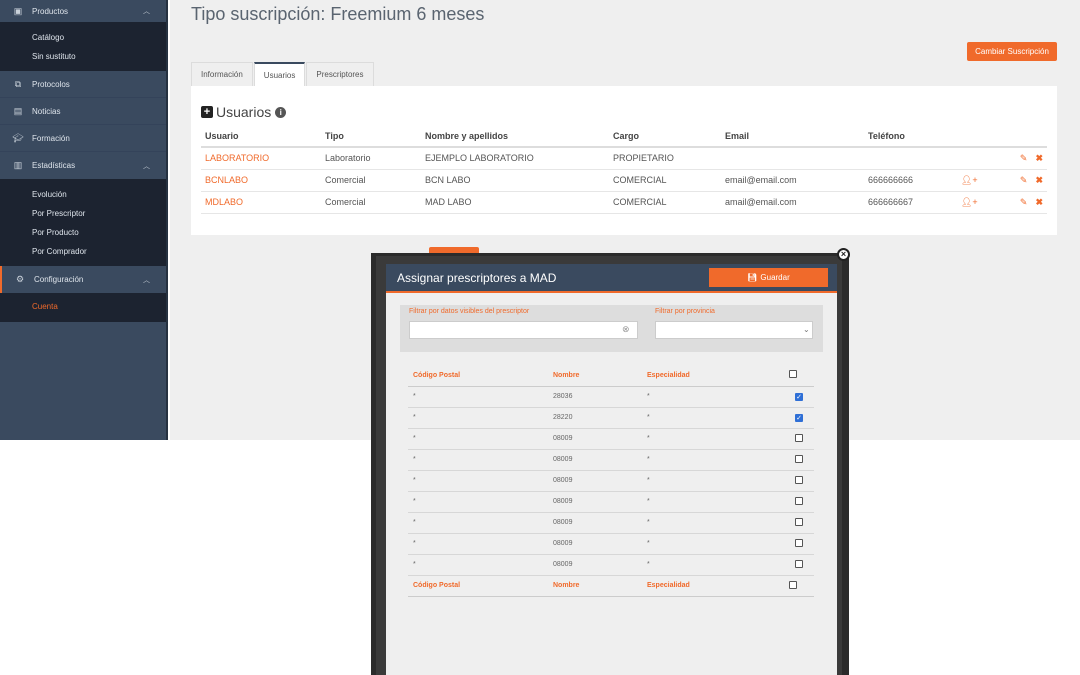  I want to click on sidebar-subitem-evolucion: Evolución, so click(83, 194).